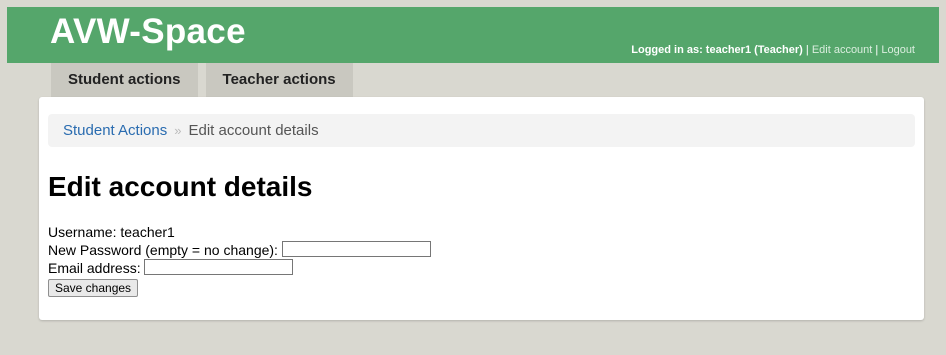 Image resolution: width=946 pixels, height=355 pixels. What do you see at coordinates (148, 32) in the screenshot?
I see `brand-logo: AVW-Space` at bounding box center [148, 32].